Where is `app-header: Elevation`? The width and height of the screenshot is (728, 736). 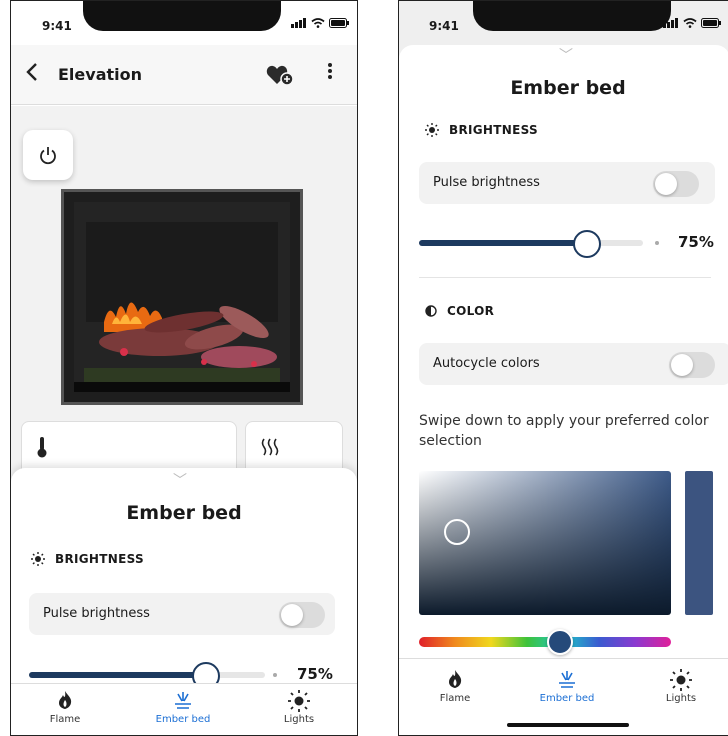
app-header: Elevation is located at coordinates (184, 75).